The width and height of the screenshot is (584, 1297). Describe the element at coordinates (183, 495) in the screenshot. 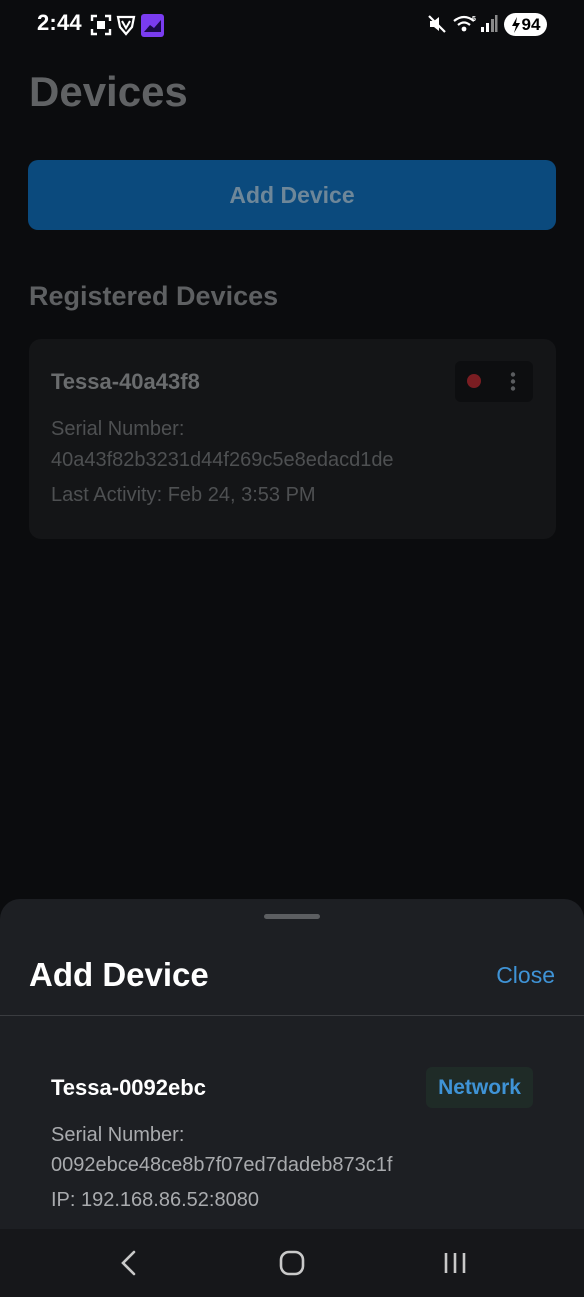

I see `last-activity: Last Activity: Feb 24, 3:53 PM` at that location.